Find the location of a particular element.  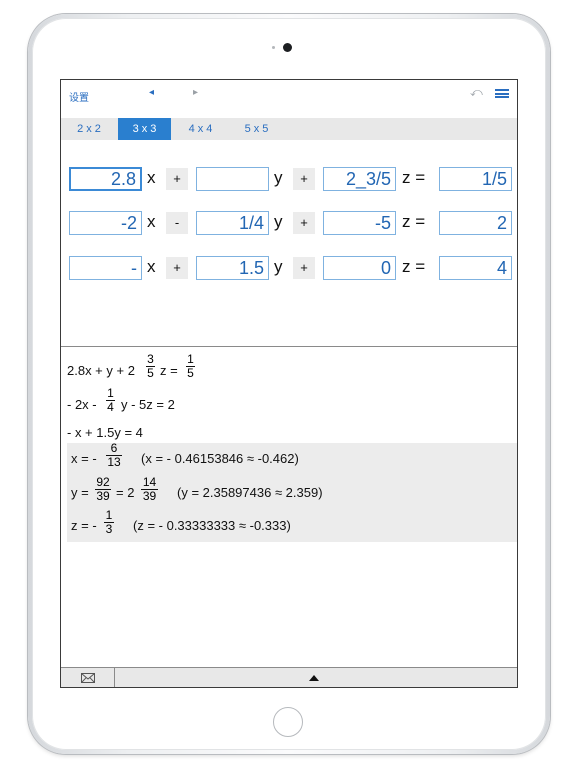

eq2-prefix: - 2x - is located at coordinates (82, 404).